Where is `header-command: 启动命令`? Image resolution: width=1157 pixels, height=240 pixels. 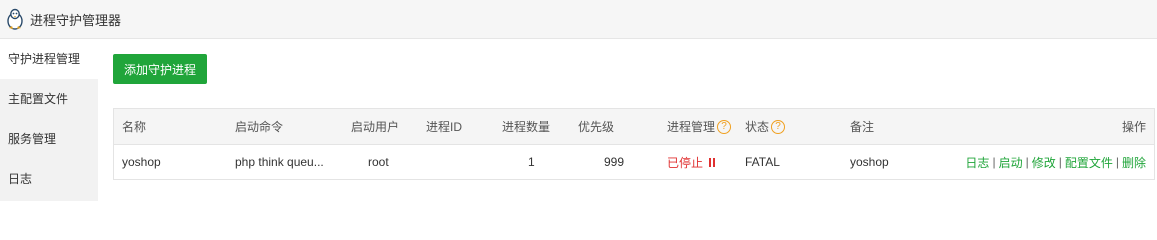 header-command: 启动命令 is located at coordinates (259, 127).